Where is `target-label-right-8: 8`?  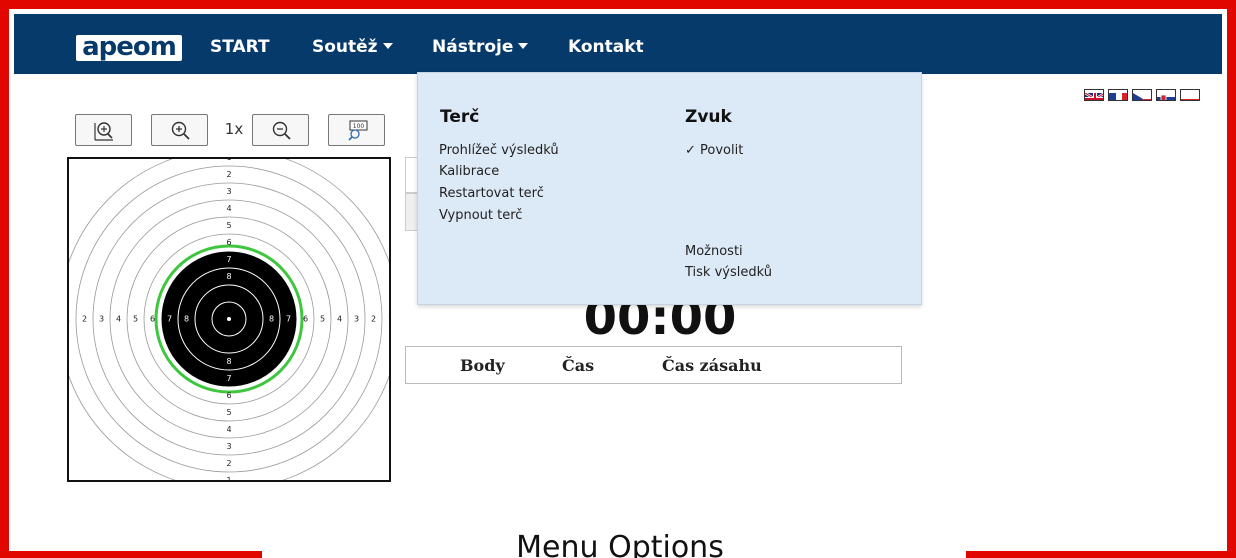 target-label-right-8: 8 is located at coordinates (271, 319).